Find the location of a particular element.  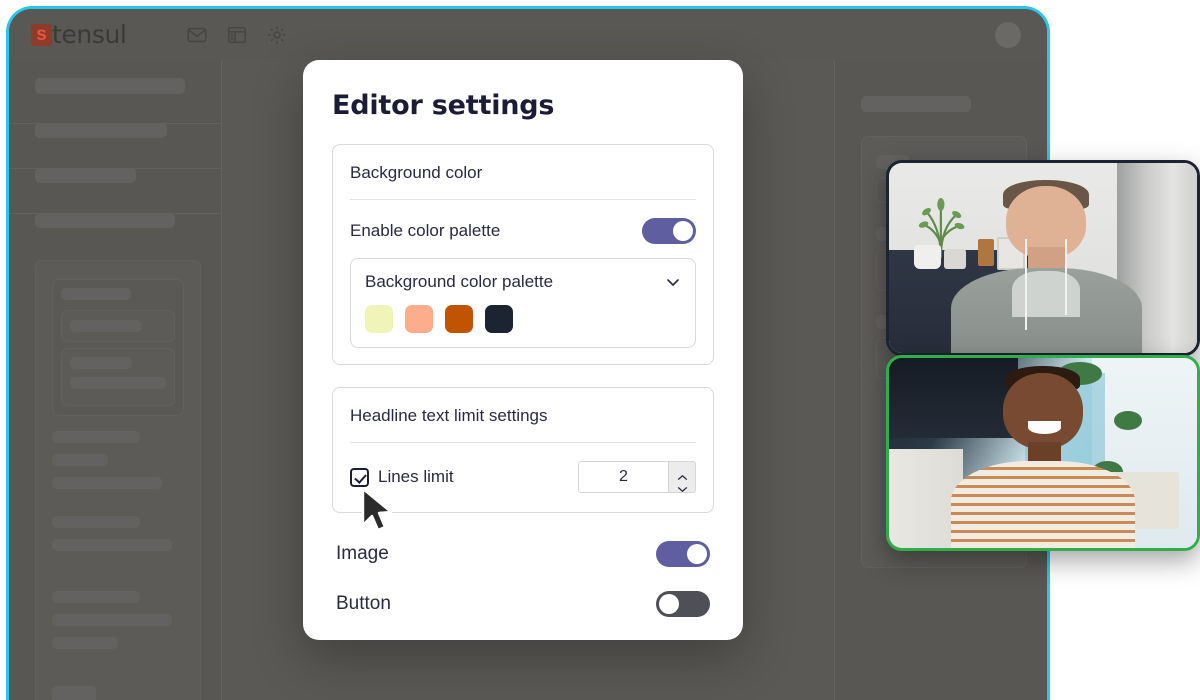

scene-plant is located at coordinates (1127, 421).